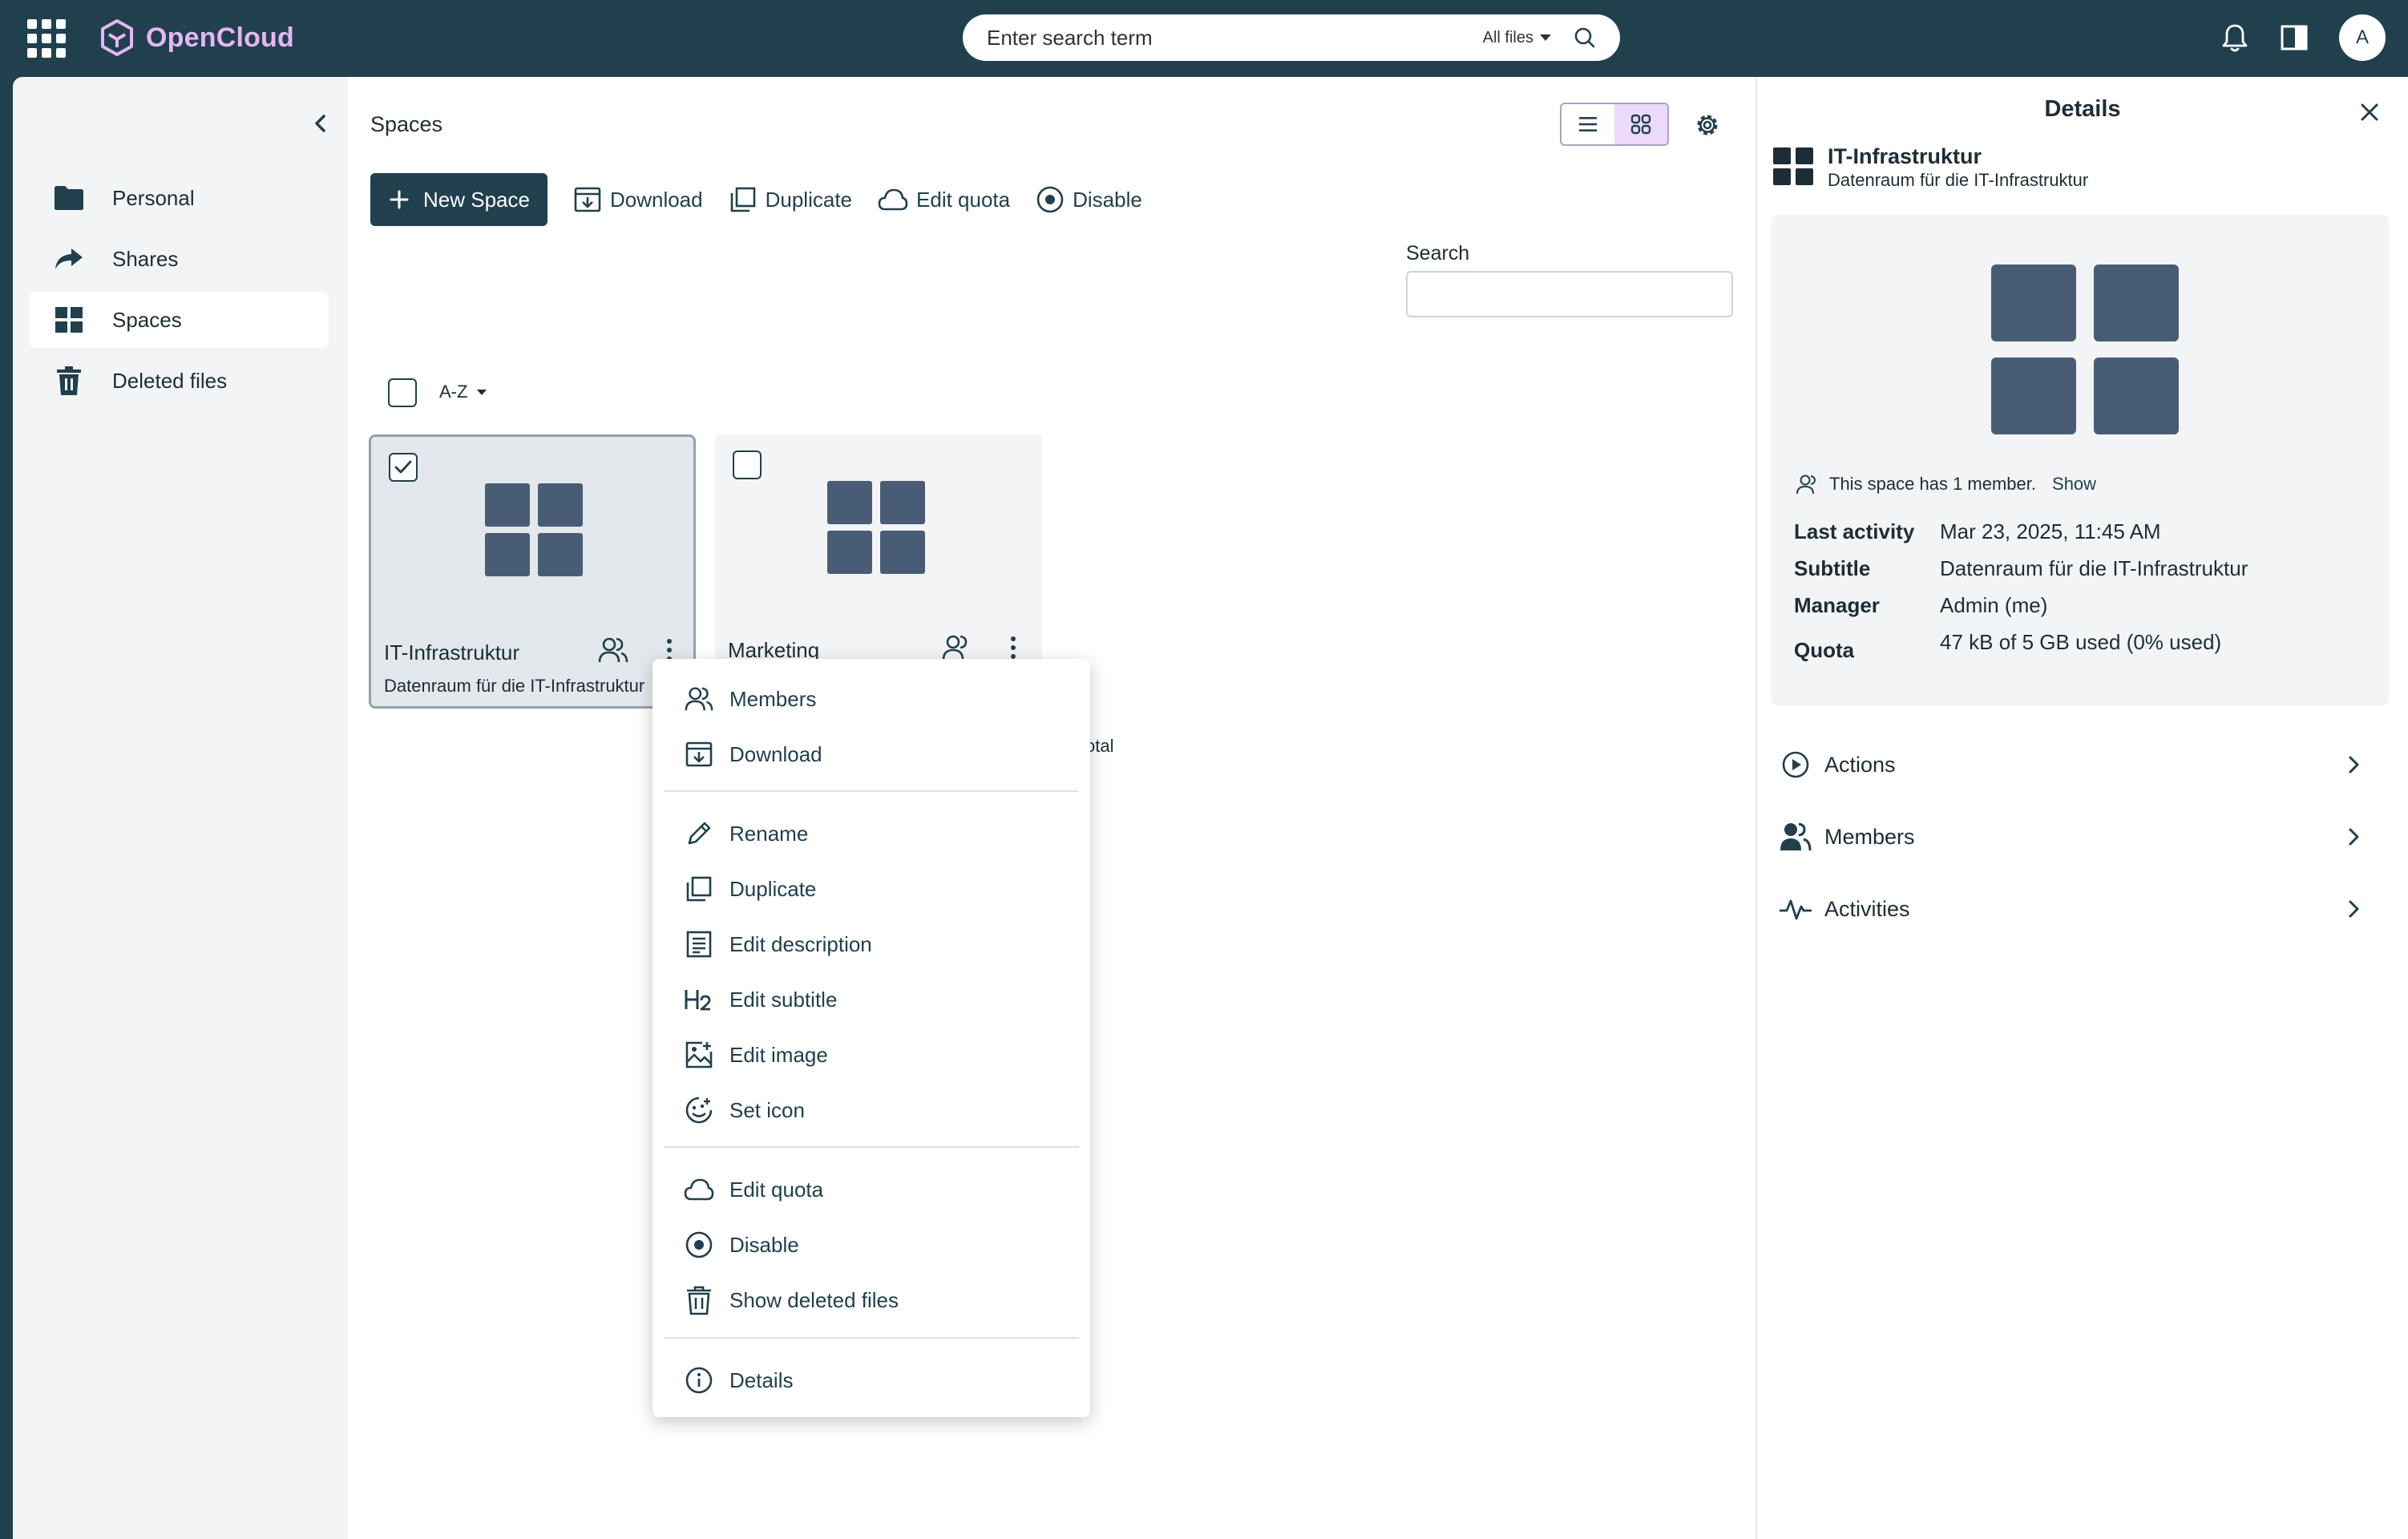 The image size is (2408, 1539). Describe the element at coordinates (453, 392) in the screenshot. I see `sort-label: A-Z` at that location.